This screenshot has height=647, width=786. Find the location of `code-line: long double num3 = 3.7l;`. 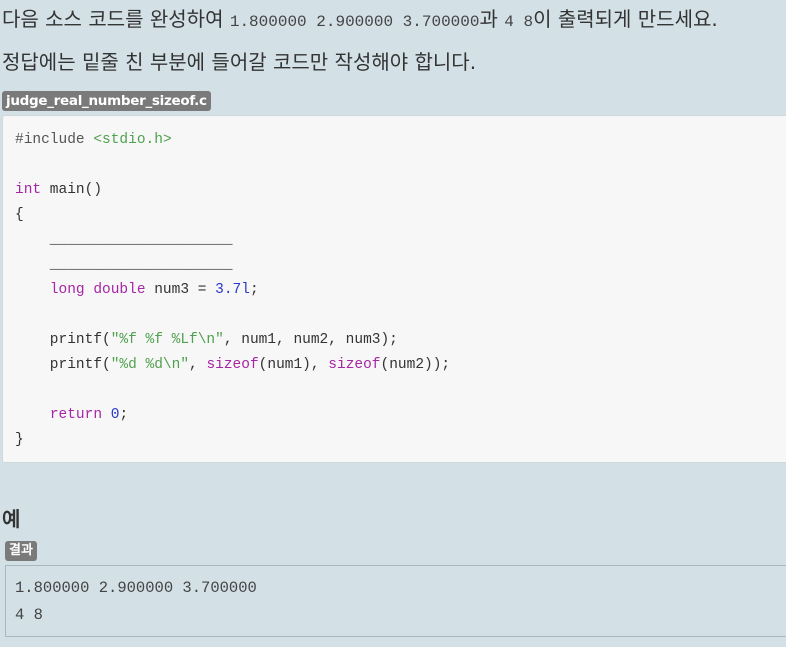

code-line: long double num3 = 3.7l; is located at coordinates (154, 290).